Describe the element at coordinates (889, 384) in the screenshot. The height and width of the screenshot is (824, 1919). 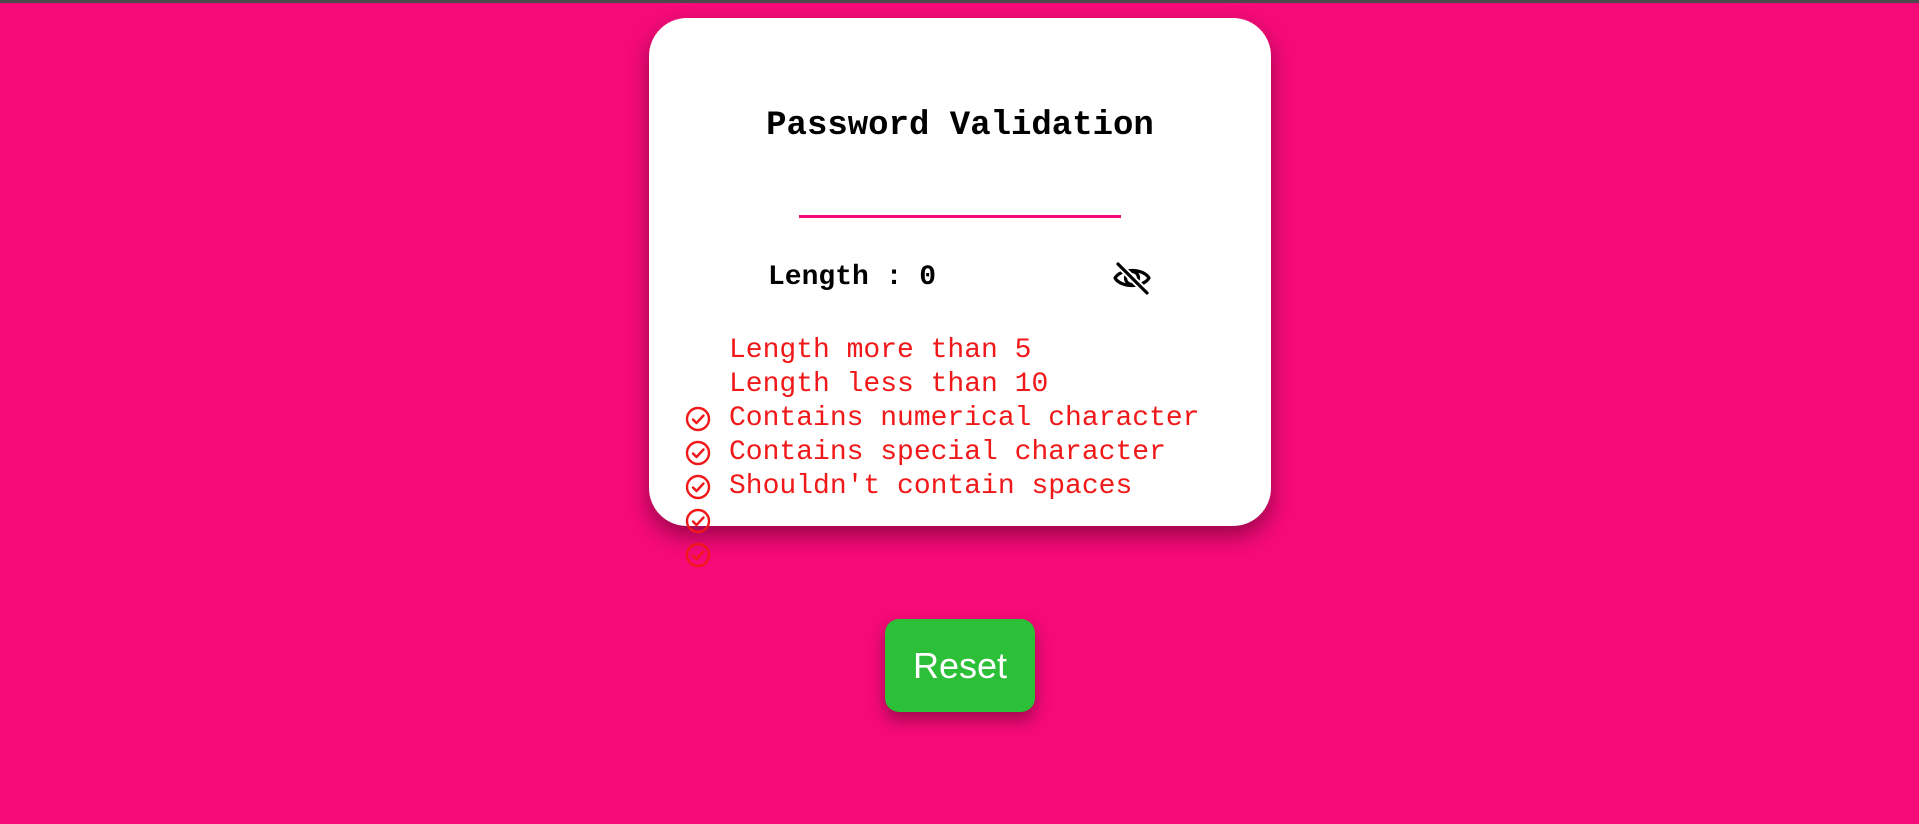
I see `rule-label: Length less than 10` at that location.